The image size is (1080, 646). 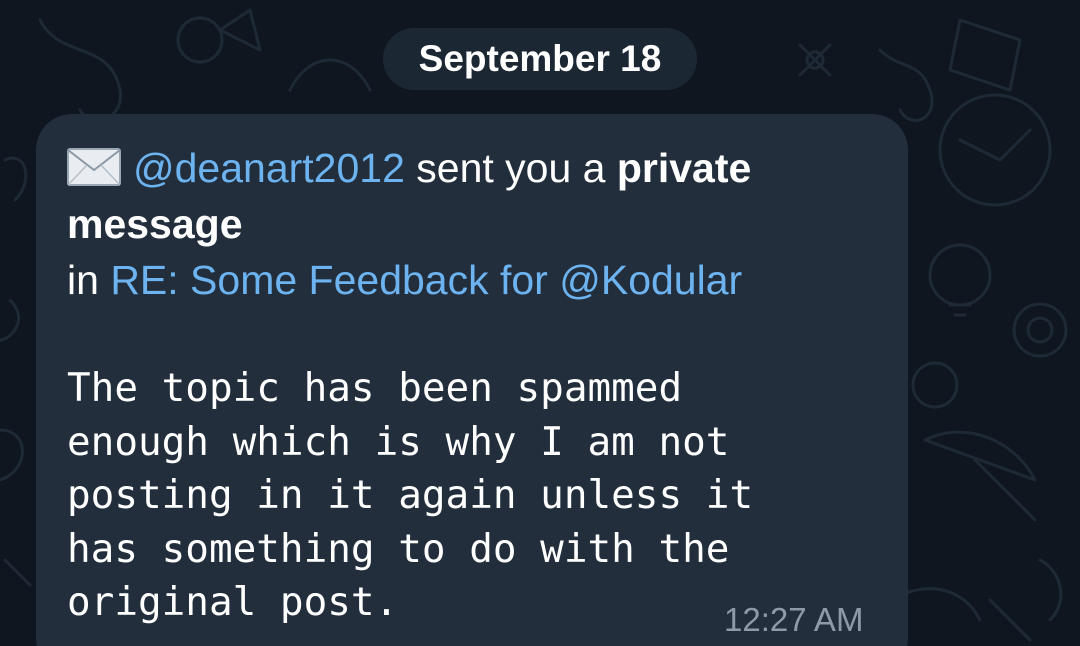 What do you see at coordinates (155, 224) in the screenshot?
I see `message-text: message` at bounding box center [155, 224].